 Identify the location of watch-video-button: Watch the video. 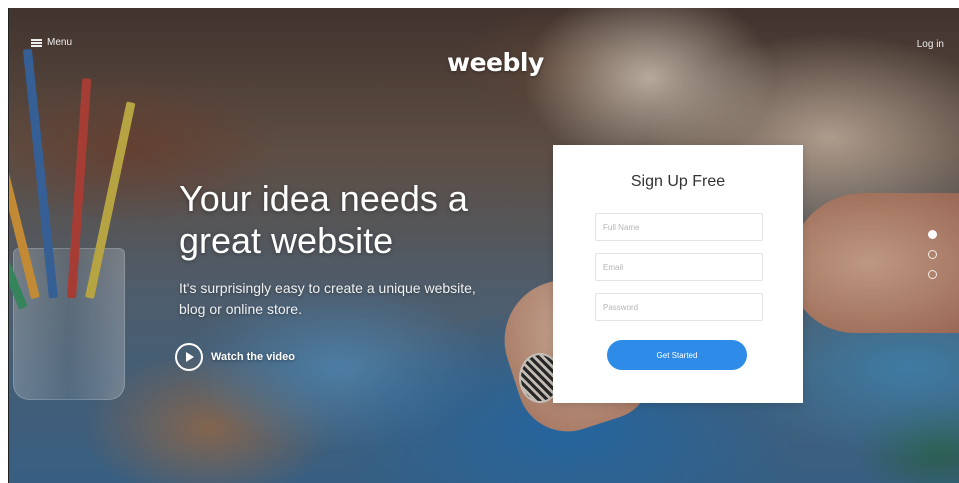
(235, 357).